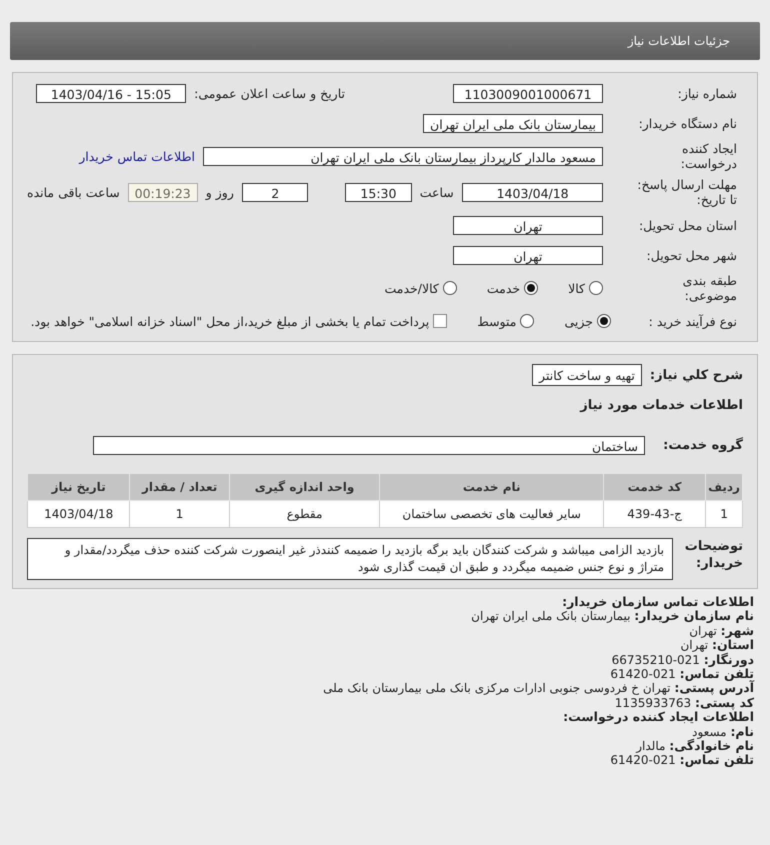 The image size is (770, 845). I want to click on table-cell: ج-43-439, so click(655, 514).